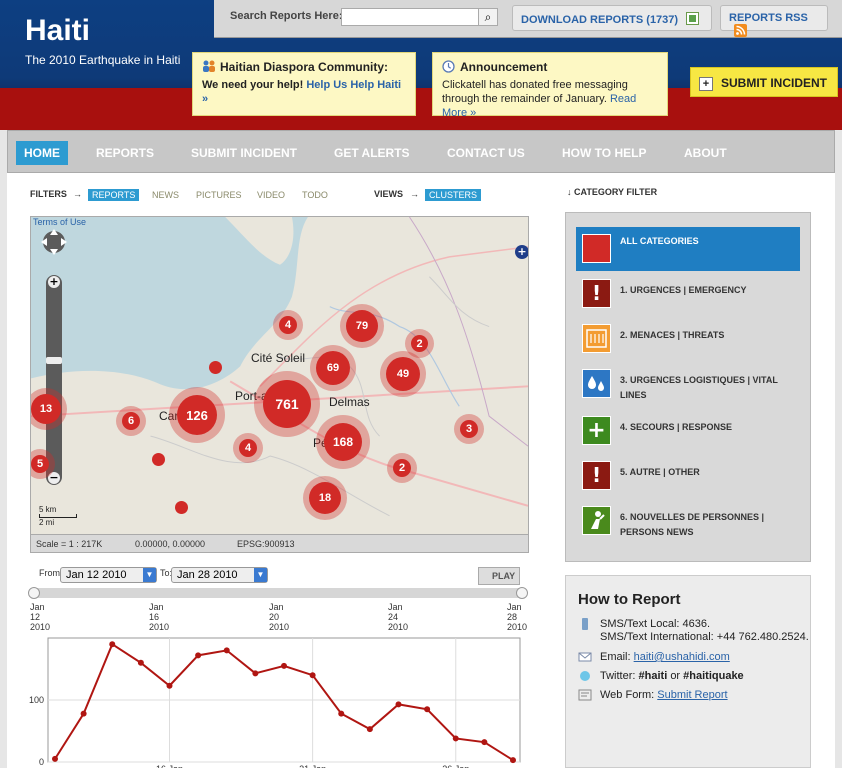 This screenshot has width=842, height=768. Describe the element at coordinates (403, 374) in the screenshot. I see `map-cluster: 49` at that location.